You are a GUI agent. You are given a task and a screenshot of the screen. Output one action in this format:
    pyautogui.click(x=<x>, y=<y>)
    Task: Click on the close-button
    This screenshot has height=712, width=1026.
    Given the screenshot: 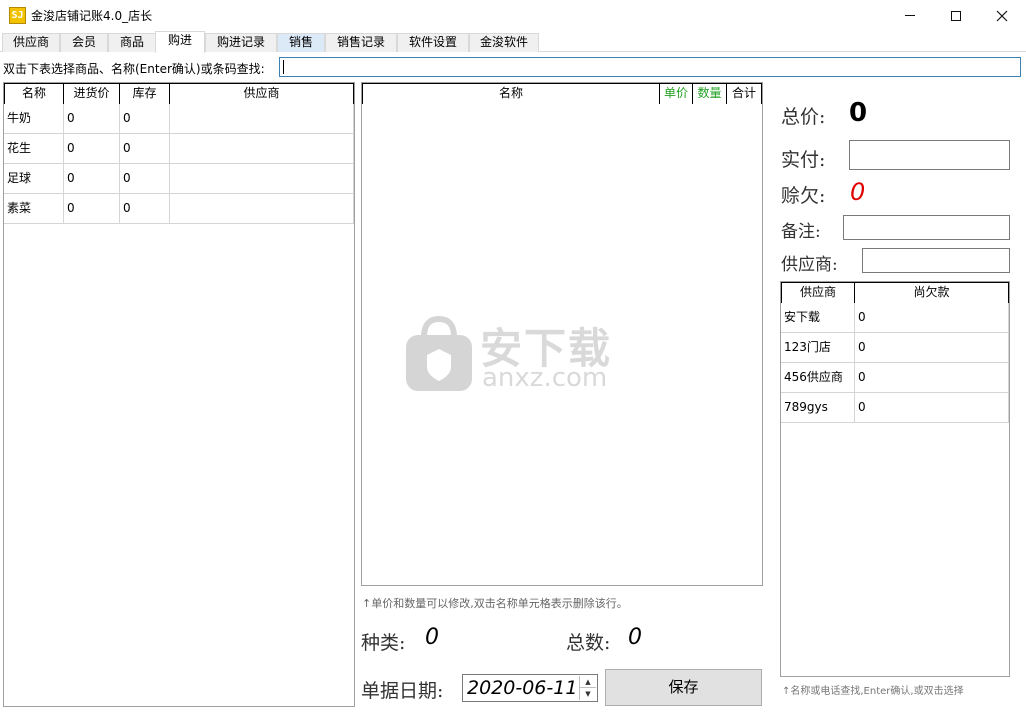 What is the action you would take?
    pyautogui.click(x=1002, y=15)
    